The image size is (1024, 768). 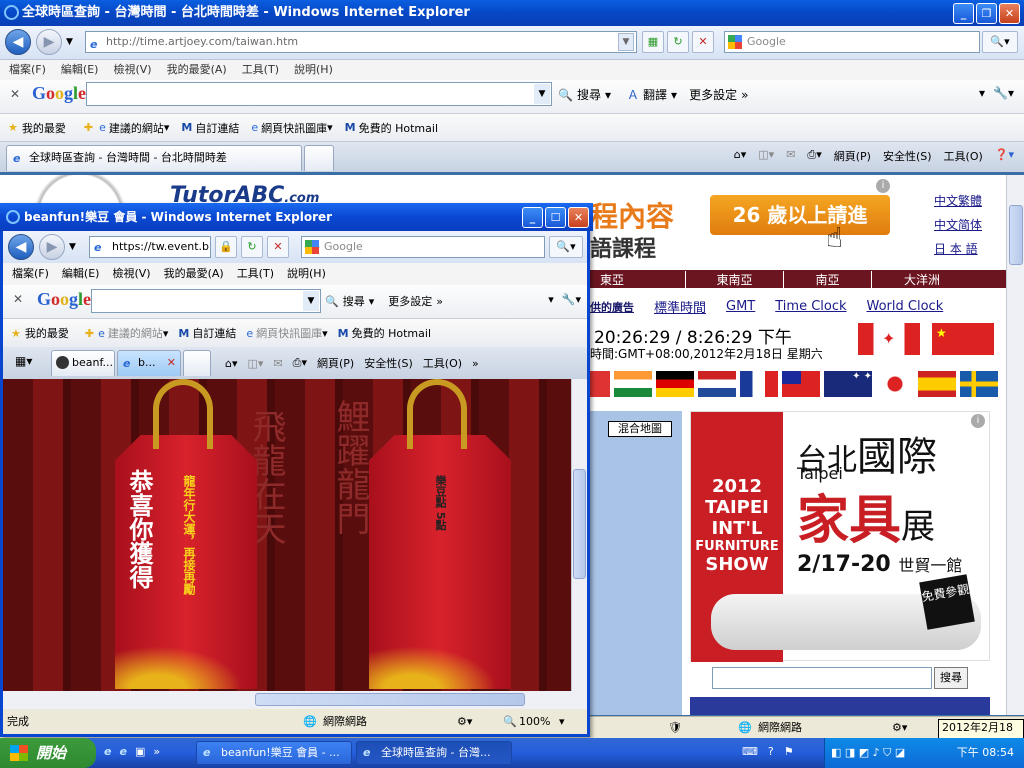 I want to click on sweden-flag-icon, so click(x=979, y=384).